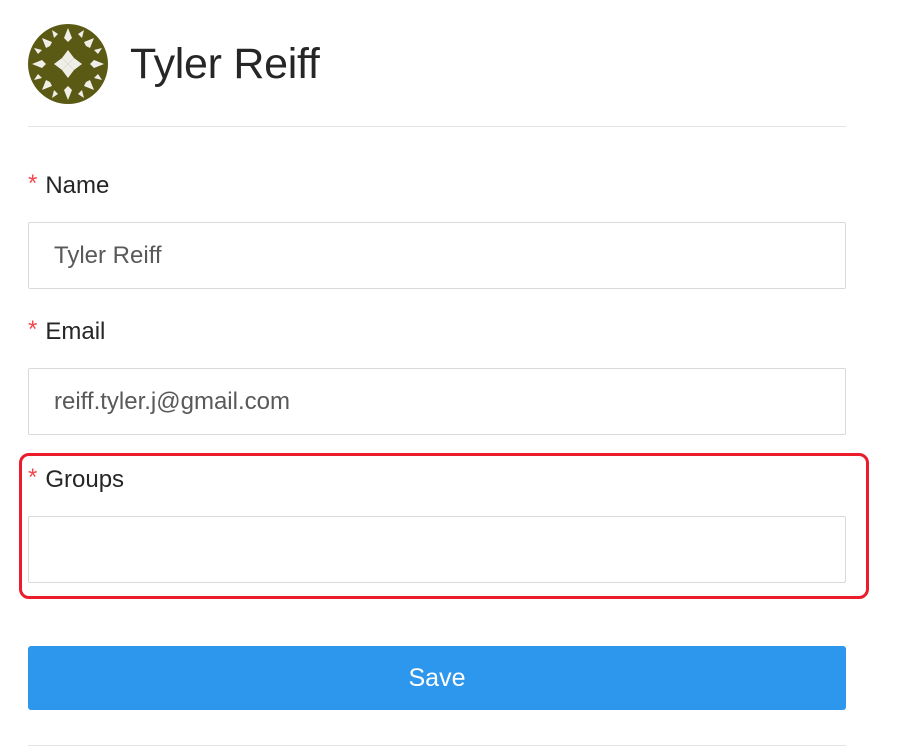 The height and width of the screenshot is (748, 906). I want to click on email-label-text: Email, so click(75, 331).